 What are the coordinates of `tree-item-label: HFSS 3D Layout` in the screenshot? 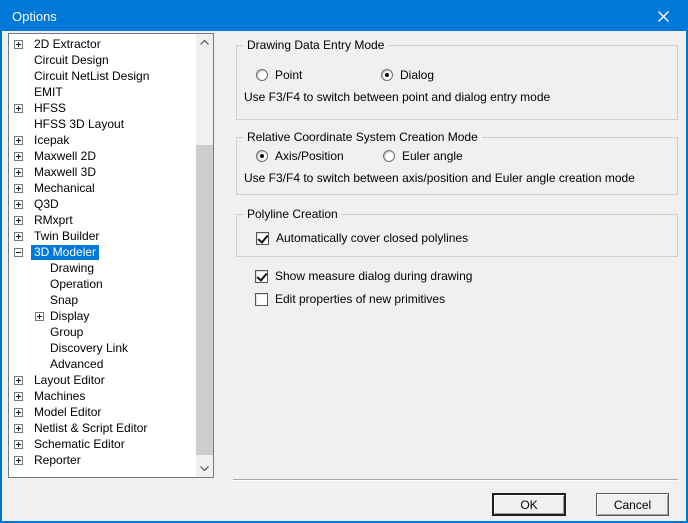 It's located at (79, 124).